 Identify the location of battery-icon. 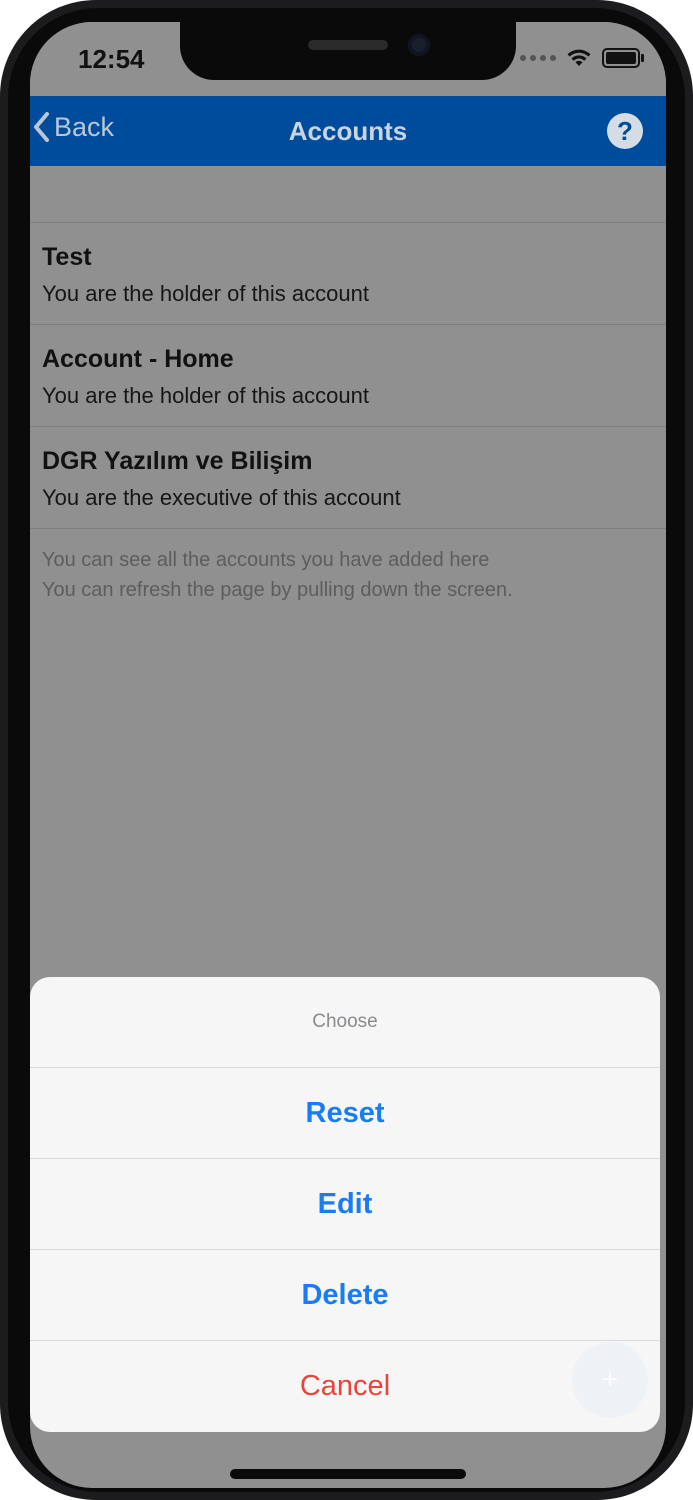
(623, 58).